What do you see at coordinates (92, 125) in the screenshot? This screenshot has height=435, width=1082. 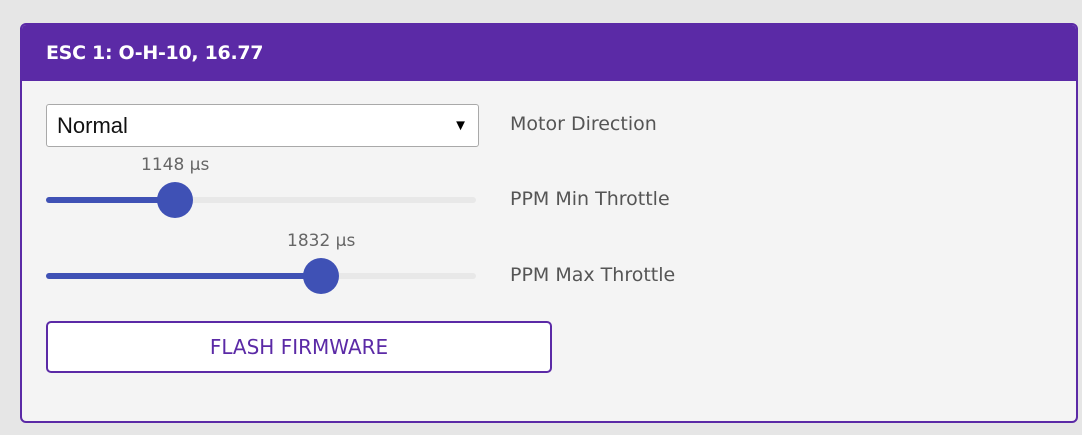 I see `motor-direction-value: Normal` at bounding box center [92, 125].